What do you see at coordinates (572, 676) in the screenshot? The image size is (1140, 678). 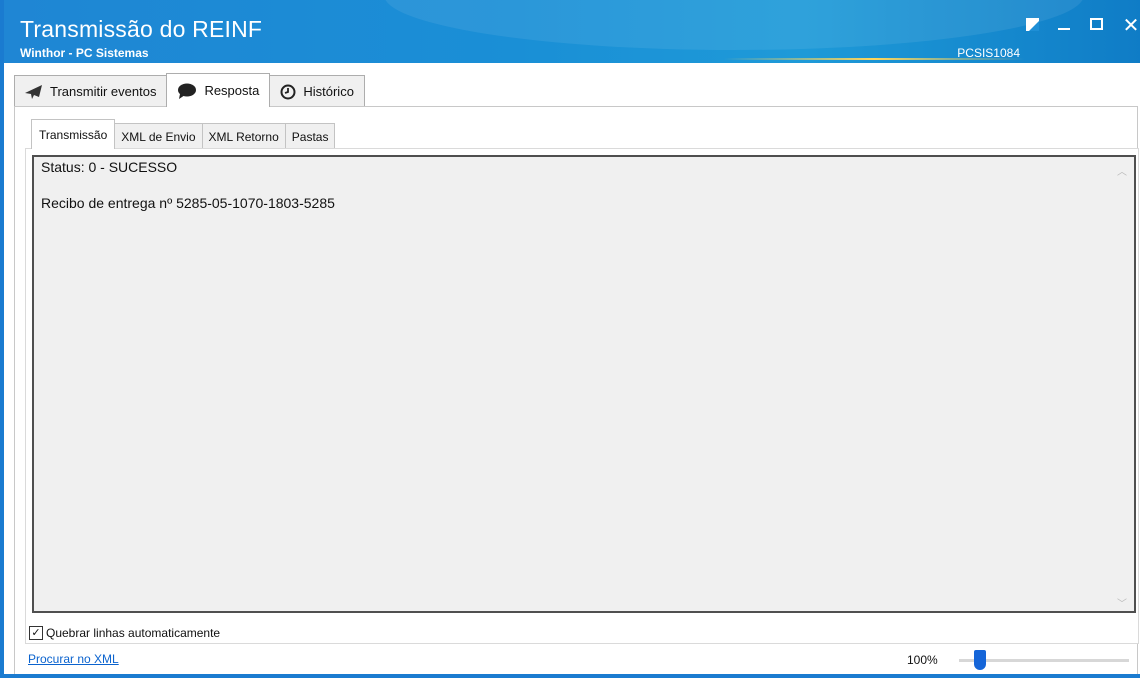 I see `window-bottom-border` at bounding box center [572, 676].